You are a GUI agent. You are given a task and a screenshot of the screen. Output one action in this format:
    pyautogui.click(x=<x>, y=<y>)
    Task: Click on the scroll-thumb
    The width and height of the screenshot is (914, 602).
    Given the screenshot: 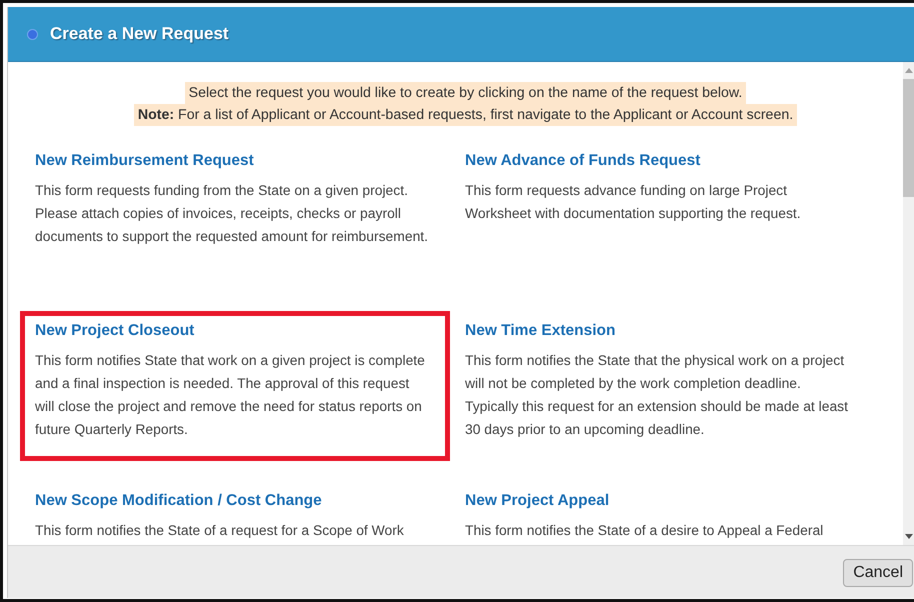 What is the action you would take?
    pyautogui.click(x=908, y=138)
    